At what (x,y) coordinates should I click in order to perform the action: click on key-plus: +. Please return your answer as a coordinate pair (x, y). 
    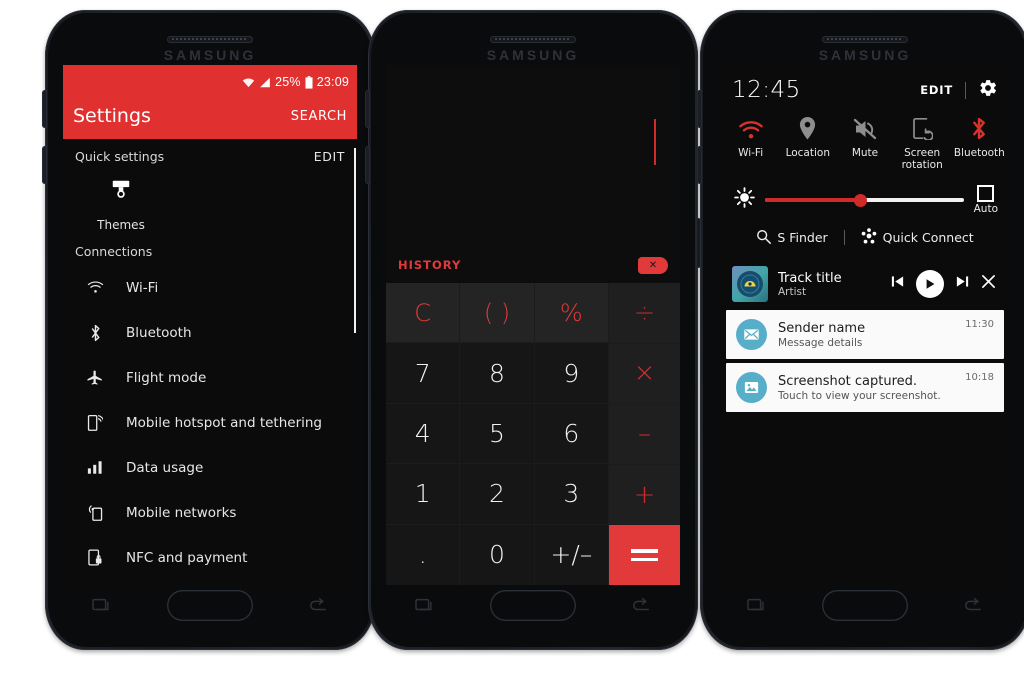
    Looking at the image, I should click on (644, 495).